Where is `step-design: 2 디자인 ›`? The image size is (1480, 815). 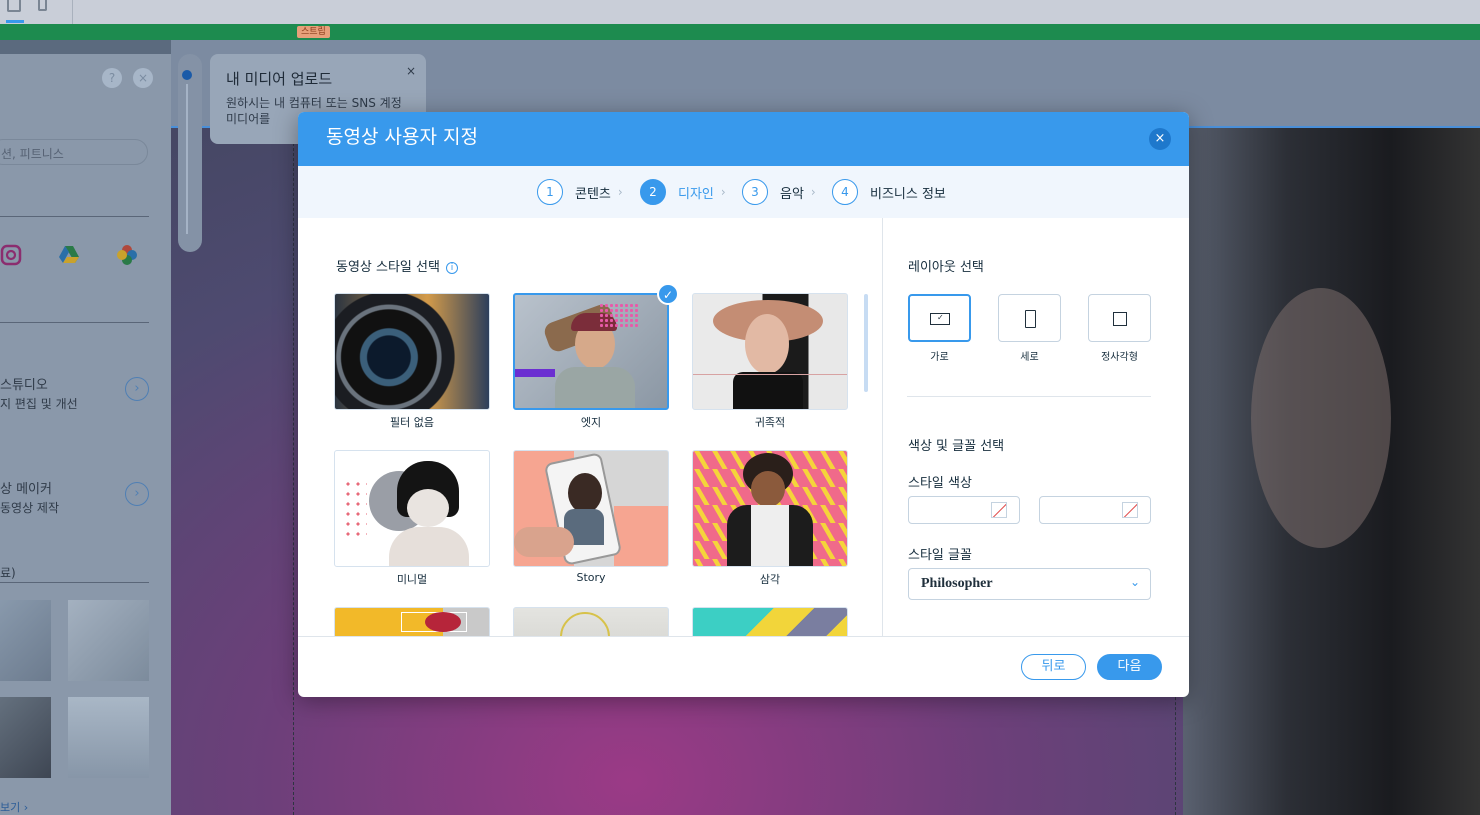 step-design: 2 디자인 › is located at coordinates (683, 192).